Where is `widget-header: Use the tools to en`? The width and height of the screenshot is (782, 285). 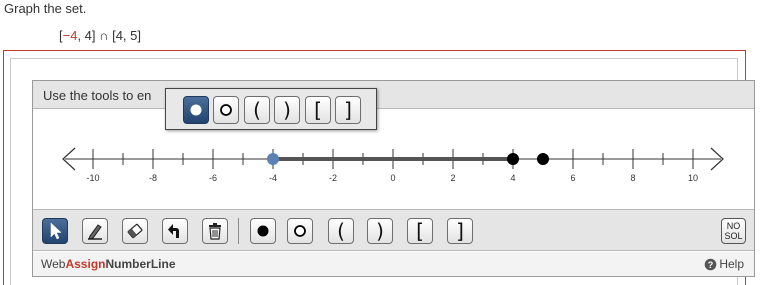
widget-header: Use the tools to en is located at coordinates (393, 95).